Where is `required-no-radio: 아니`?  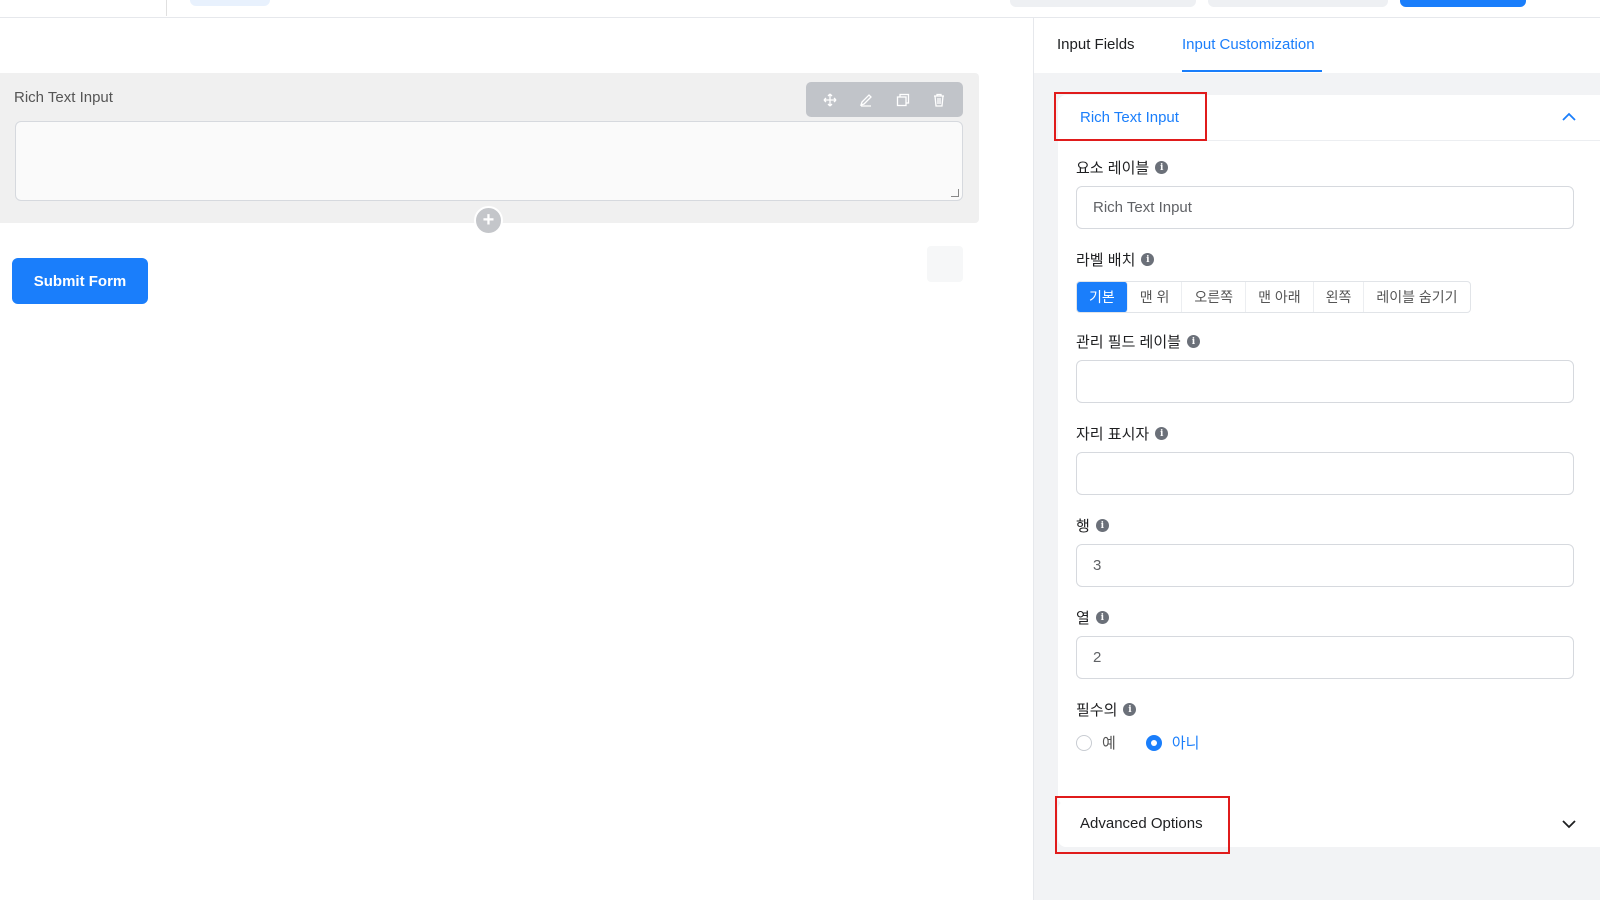 required-no-radio: 아니 is located at coordinates (1172, 742).